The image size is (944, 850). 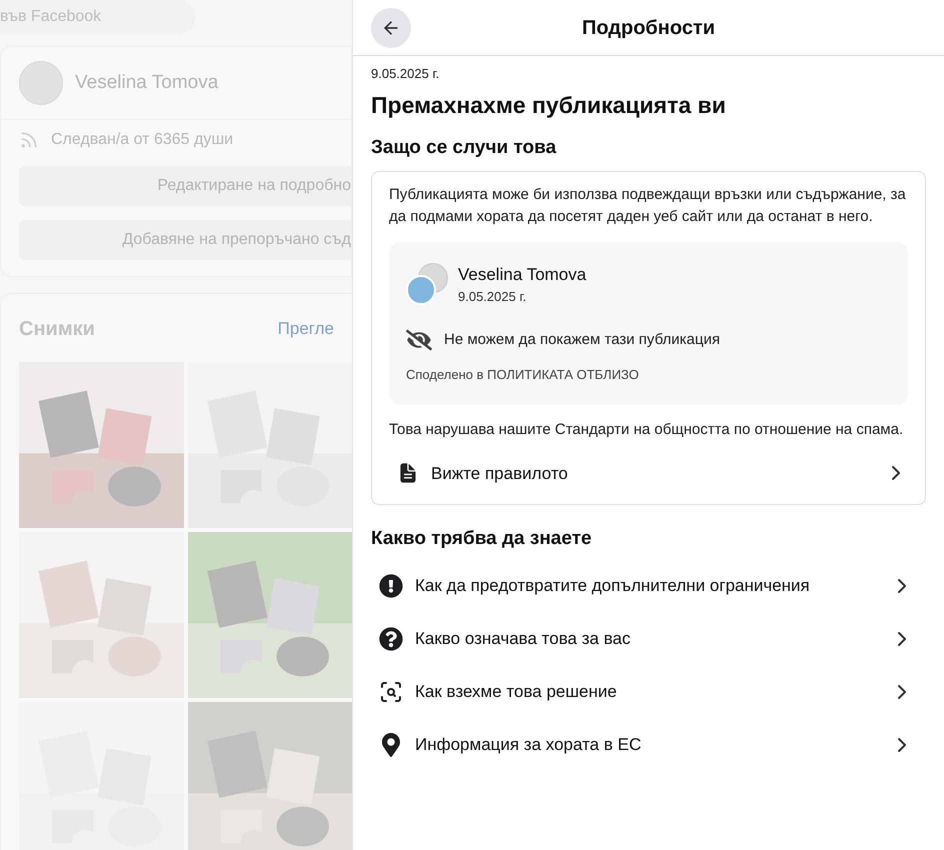 What do you see at coordinates (391, 745) in the screenshot?
I see `location-pin-icon` at bounding box center [391, 745].